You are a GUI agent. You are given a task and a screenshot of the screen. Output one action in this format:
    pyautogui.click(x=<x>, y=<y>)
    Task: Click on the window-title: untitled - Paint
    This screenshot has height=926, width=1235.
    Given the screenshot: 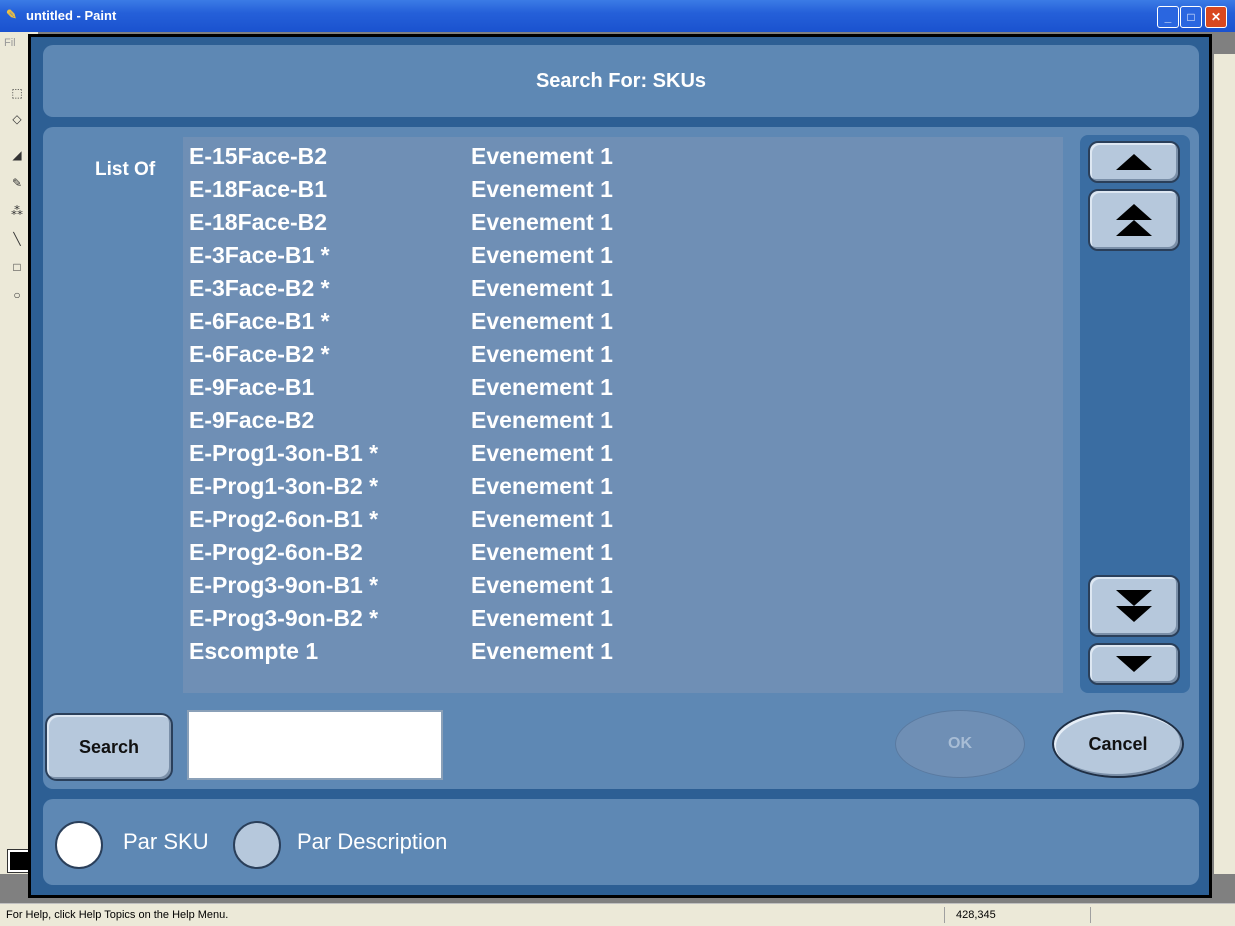 What is the action you would take?
    pyautogui.click(x=71, y=15)
    